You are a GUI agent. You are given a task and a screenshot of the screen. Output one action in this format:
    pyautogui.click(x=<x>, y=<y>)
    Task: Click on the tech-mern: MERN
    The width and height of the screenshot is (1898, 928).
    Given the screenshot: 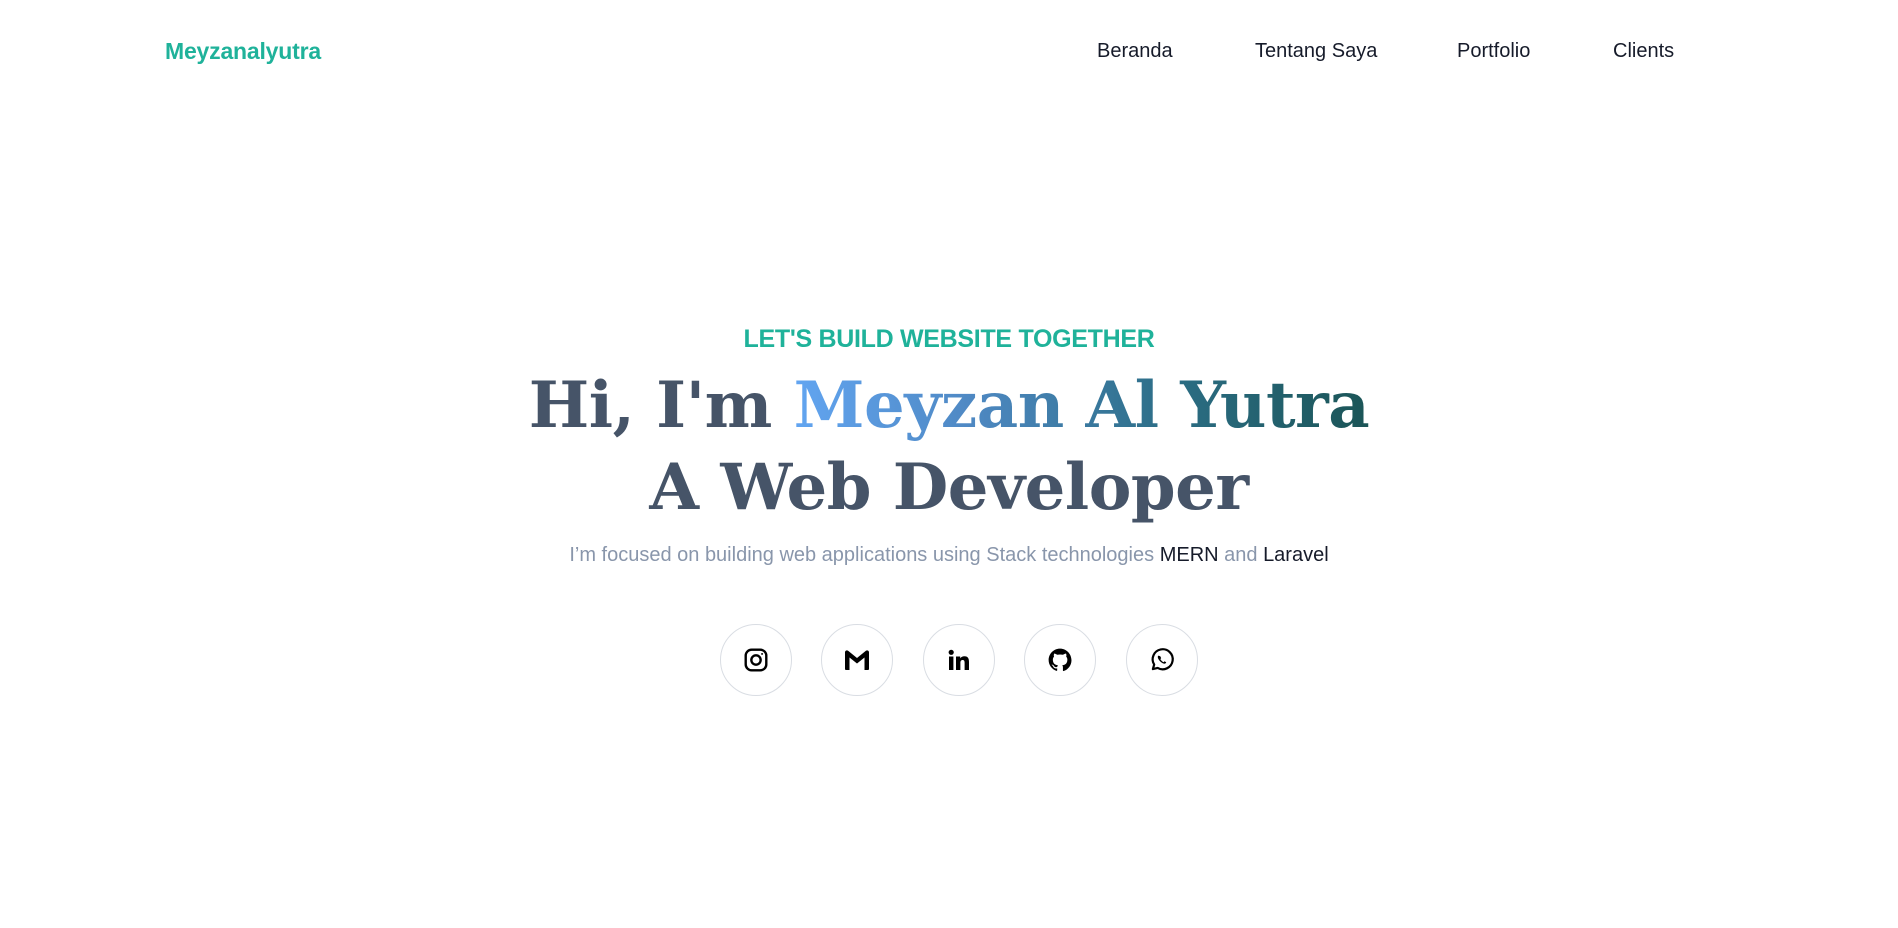 What is the action you would take?
    pyautogui.click(x=1189, y=555)
    